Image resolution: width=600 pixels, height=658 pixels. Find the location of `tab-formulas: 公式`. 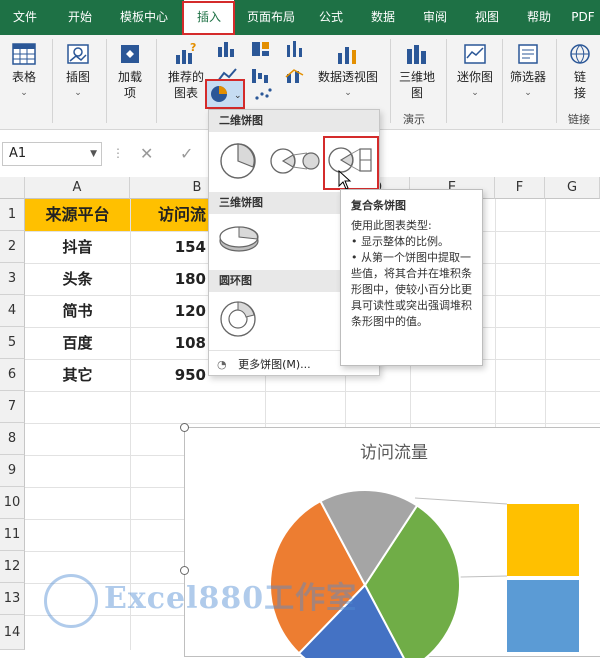

tab-formulas: 公式 is located at coordinates (331, 17).